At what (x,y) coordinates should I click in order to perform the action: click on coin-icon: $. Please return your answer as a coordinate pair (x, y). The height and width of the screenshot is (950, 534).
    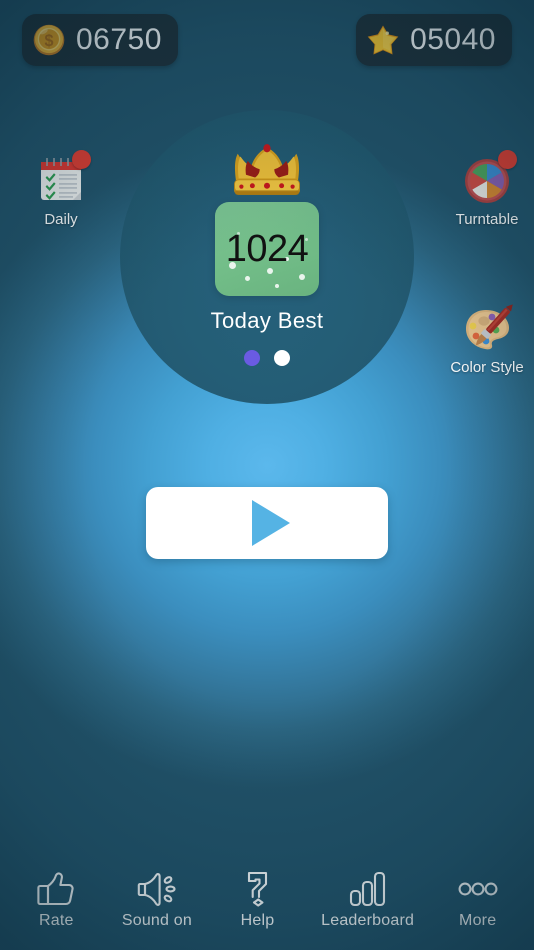
    Looking at the image, I should click on (49, 40).